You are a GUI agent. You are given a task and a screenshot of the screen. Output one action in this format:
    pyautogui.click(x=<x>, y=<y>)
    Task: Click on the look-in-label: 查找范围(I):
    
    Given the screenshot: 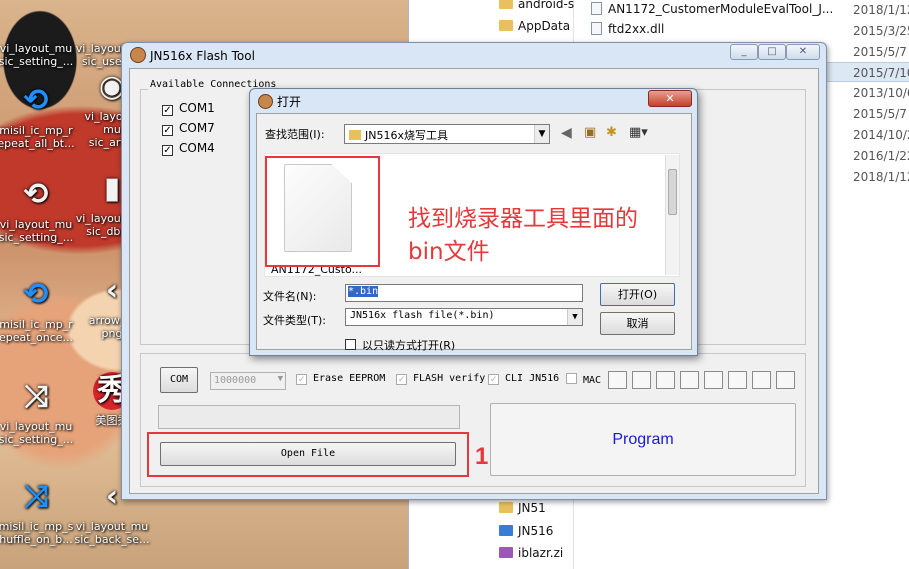 What is the action you would take?
    pyautogui.click(x=295, y=134)
    